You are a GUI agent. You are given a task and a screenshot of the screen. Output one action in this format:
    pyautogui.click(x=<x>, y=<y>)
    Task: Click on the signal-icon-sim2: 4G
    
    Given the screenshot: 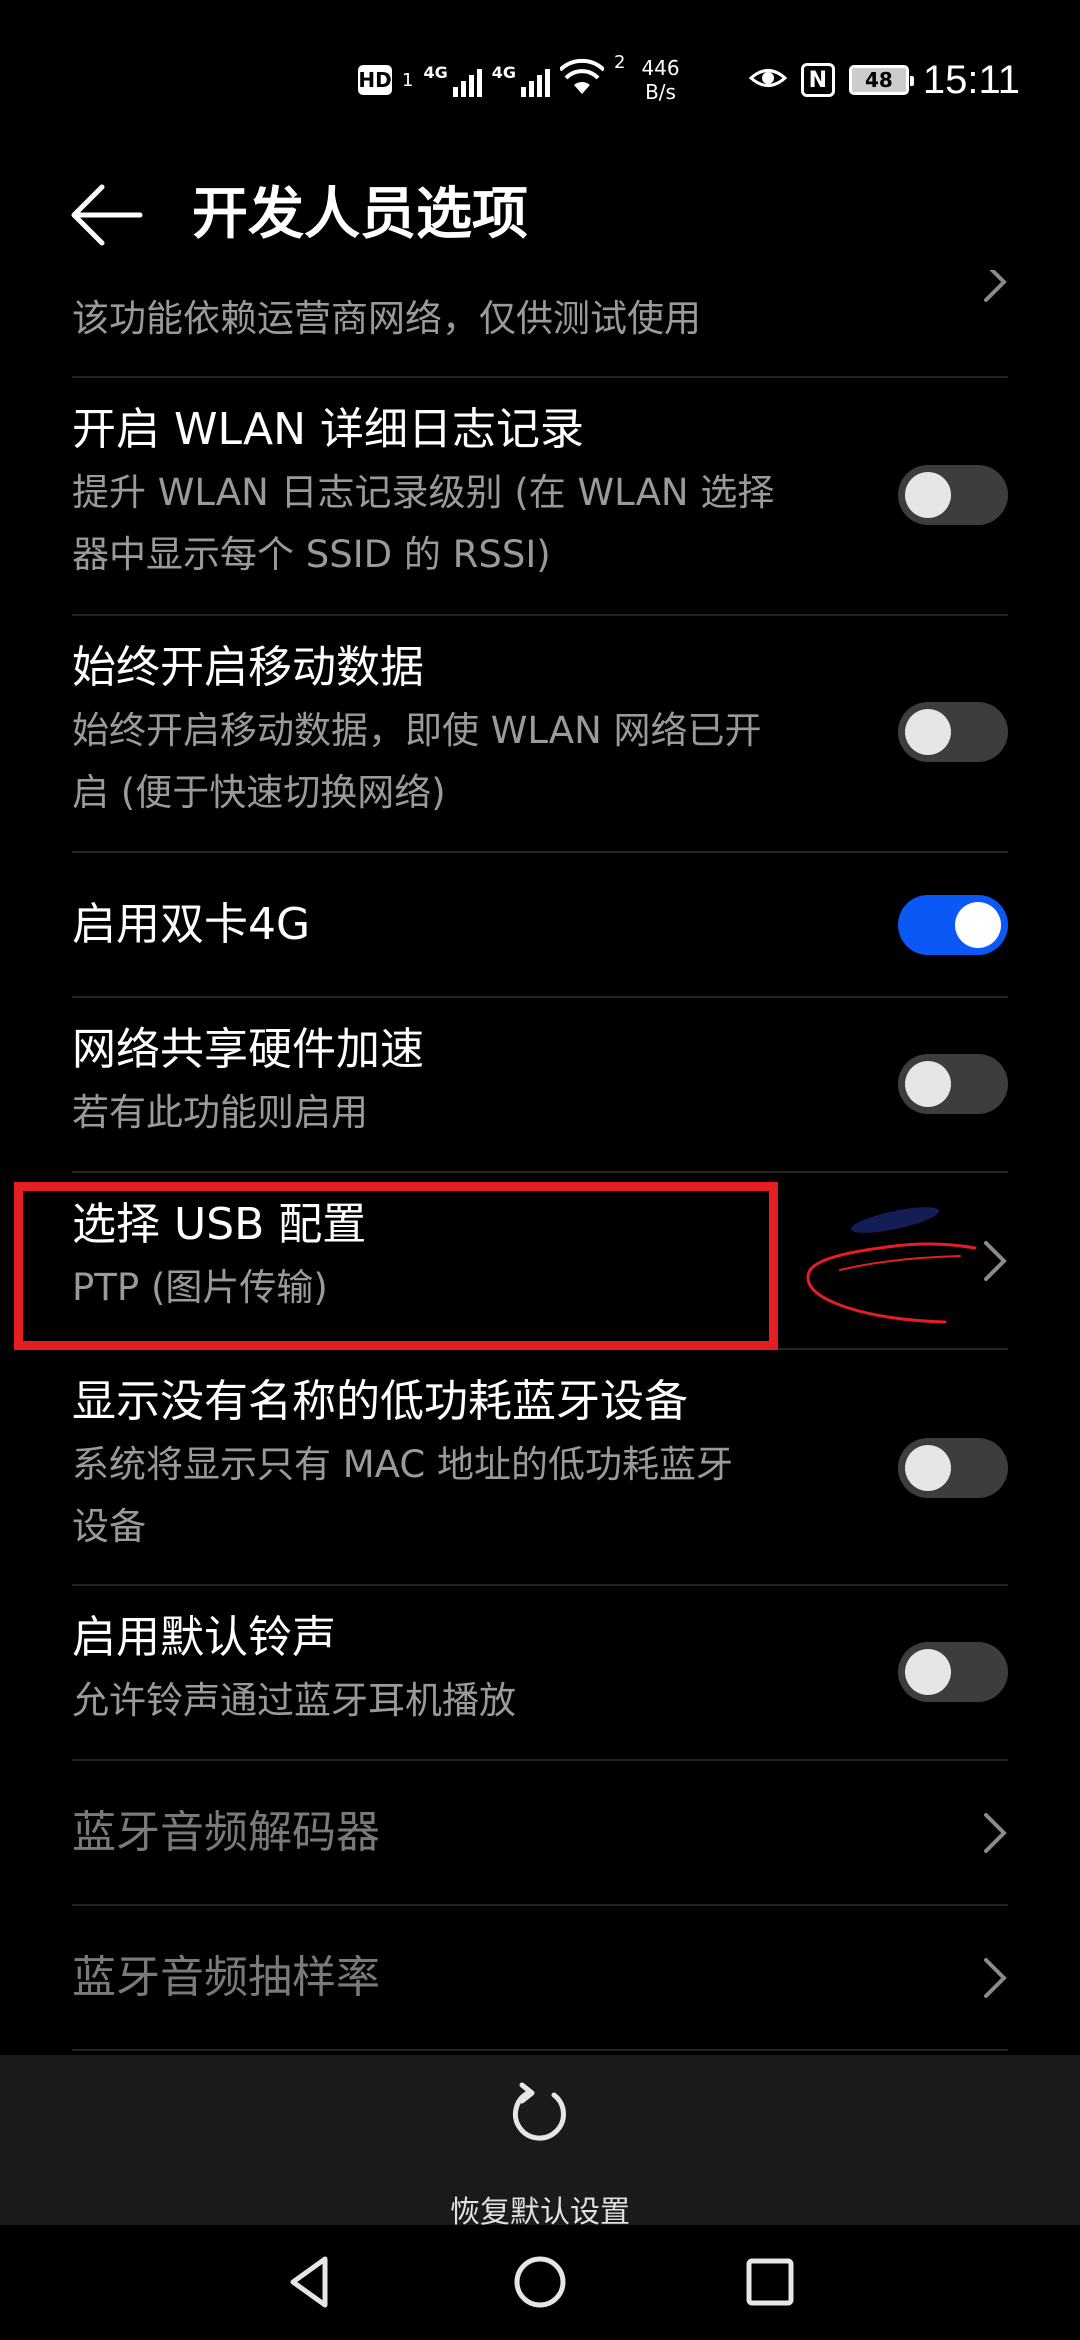 What is the action you would take?
    pyautogui.click(x=521, y=80)
    